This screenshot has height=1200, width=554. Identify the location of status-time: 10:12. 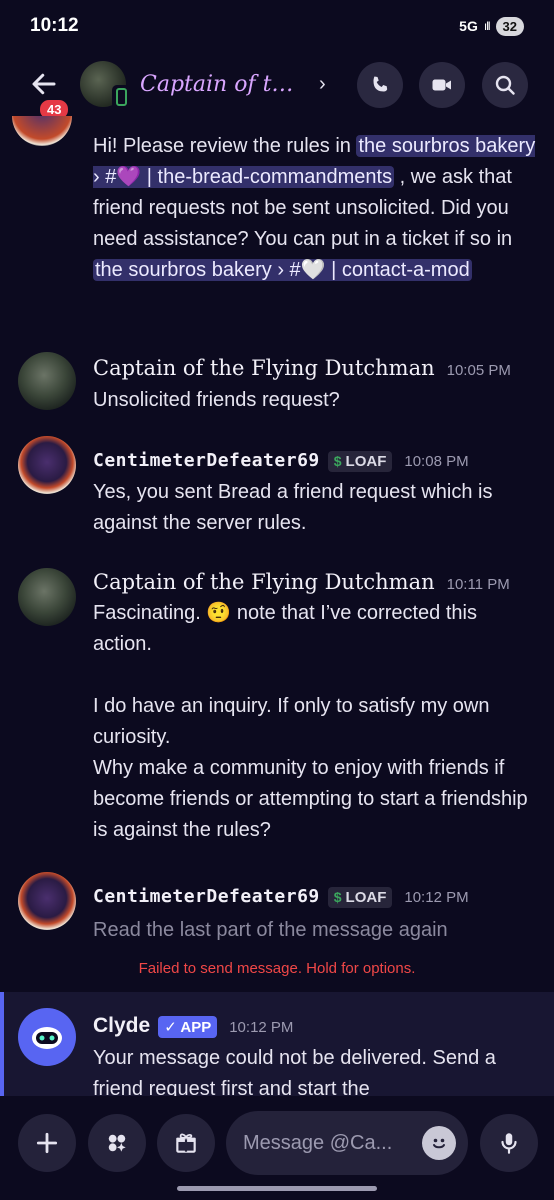
(54, 25).